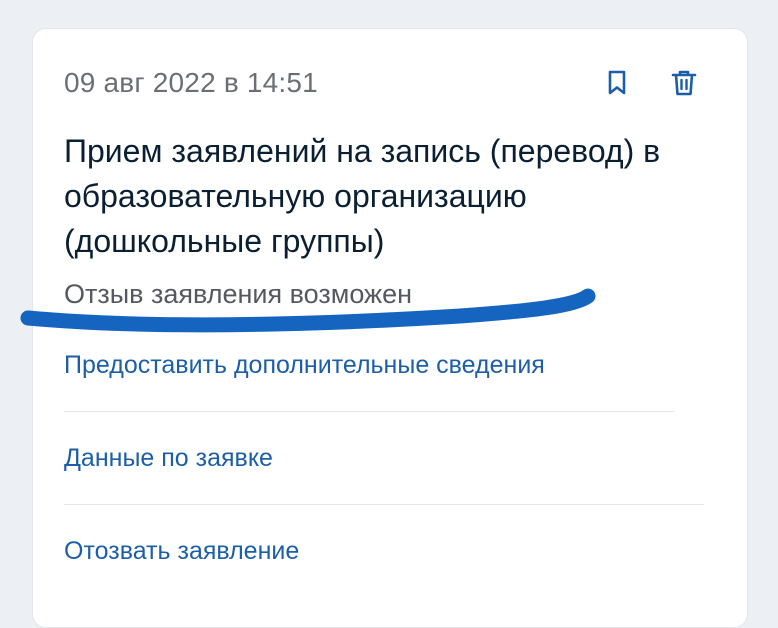 This screenshot has width=778, height=628. Describe the element at coordinates (238, 294) in the screenshot. I see `status-text: Отзыв заявления возможен` at that location.